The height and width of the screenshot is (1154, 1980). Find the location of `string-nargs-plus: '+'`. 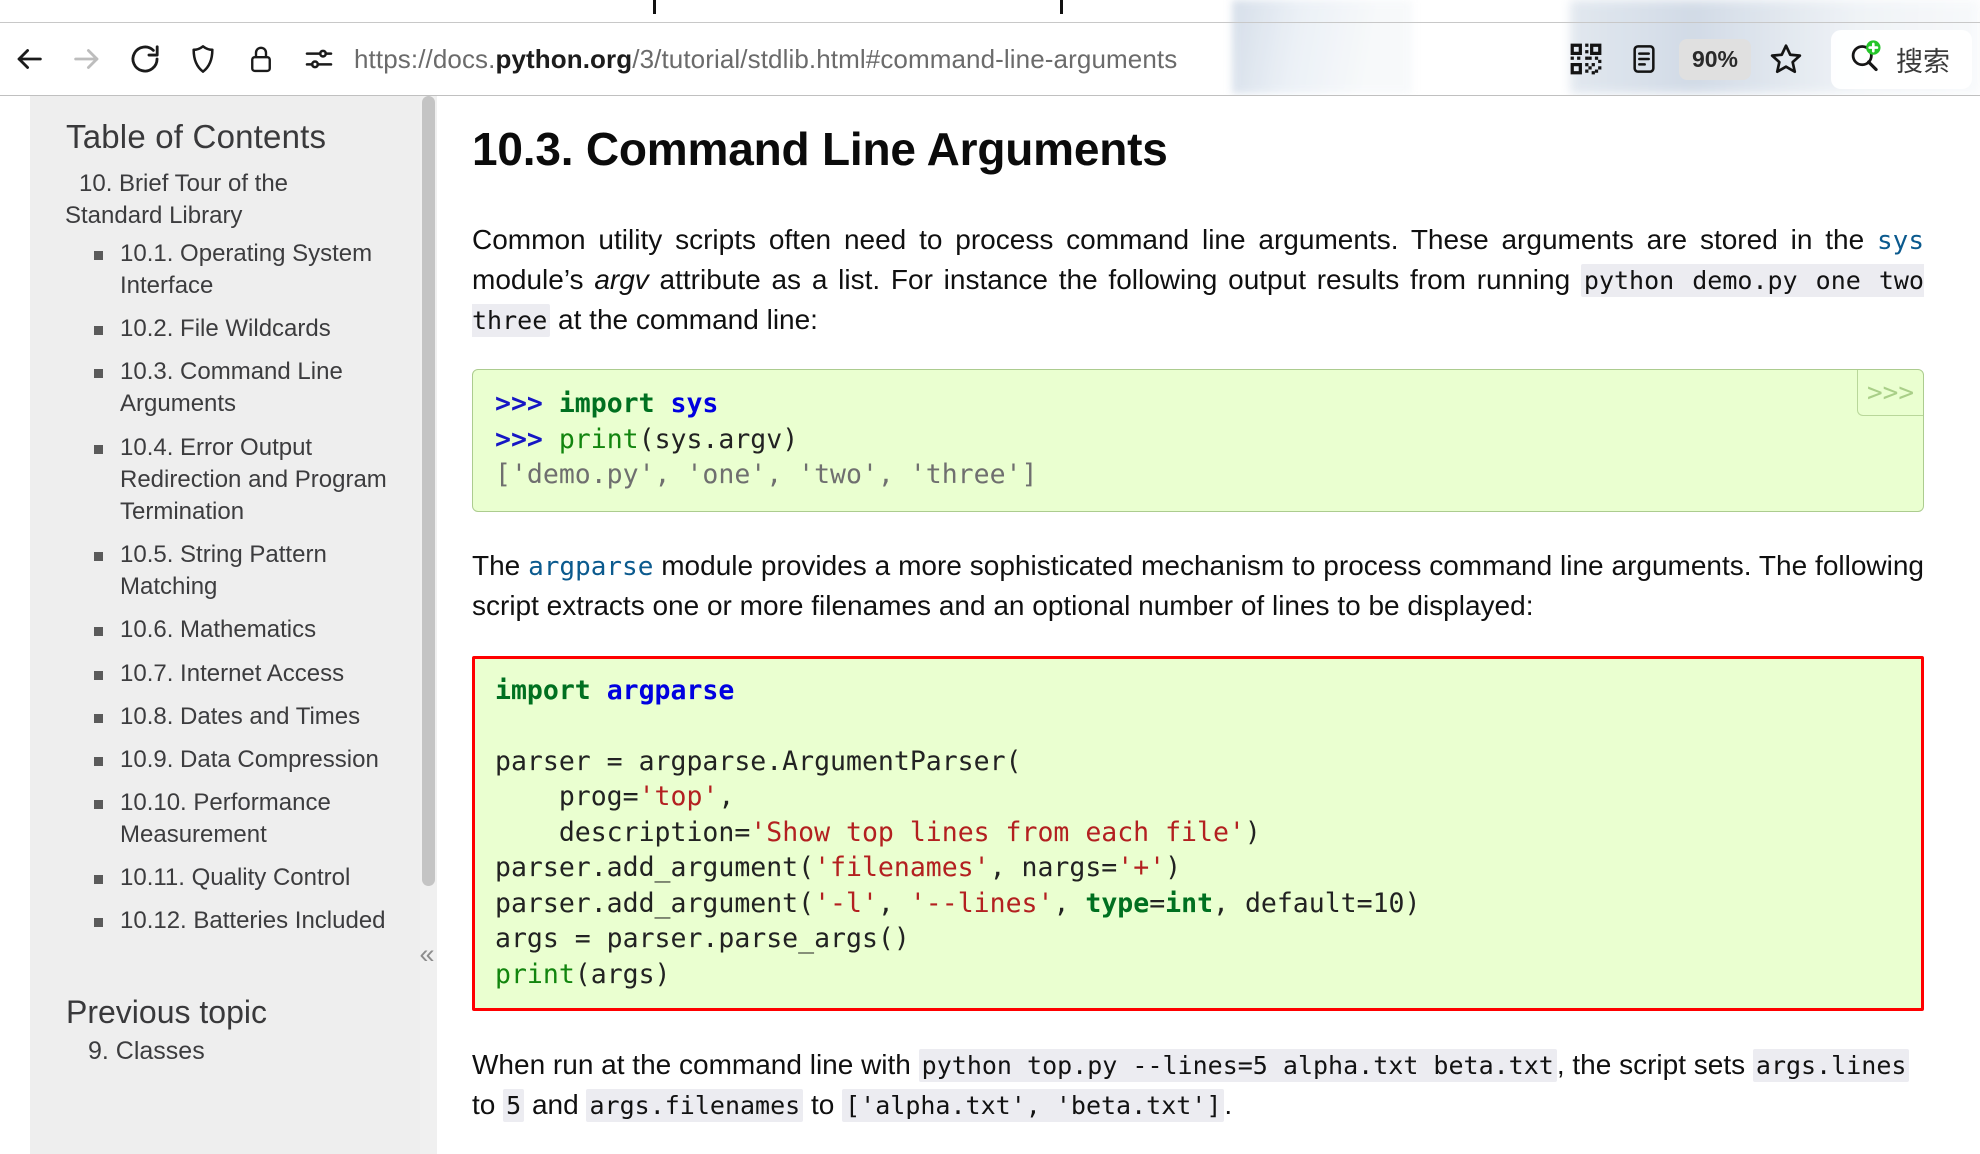

string-nargs-plus: '+' is located at coordinates (1141, 868).